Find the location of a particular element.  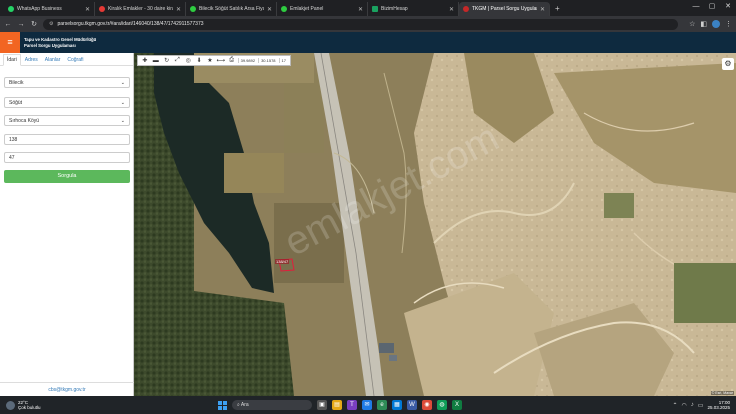

teams-icon: T is located at coordinates (352, 405).